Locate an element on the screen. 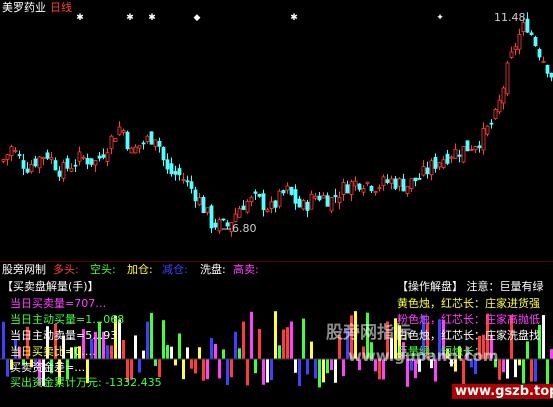 The height and width of the screenshot is (407, 553). legend-add: 加仓: is located at coordinates (140, 269).